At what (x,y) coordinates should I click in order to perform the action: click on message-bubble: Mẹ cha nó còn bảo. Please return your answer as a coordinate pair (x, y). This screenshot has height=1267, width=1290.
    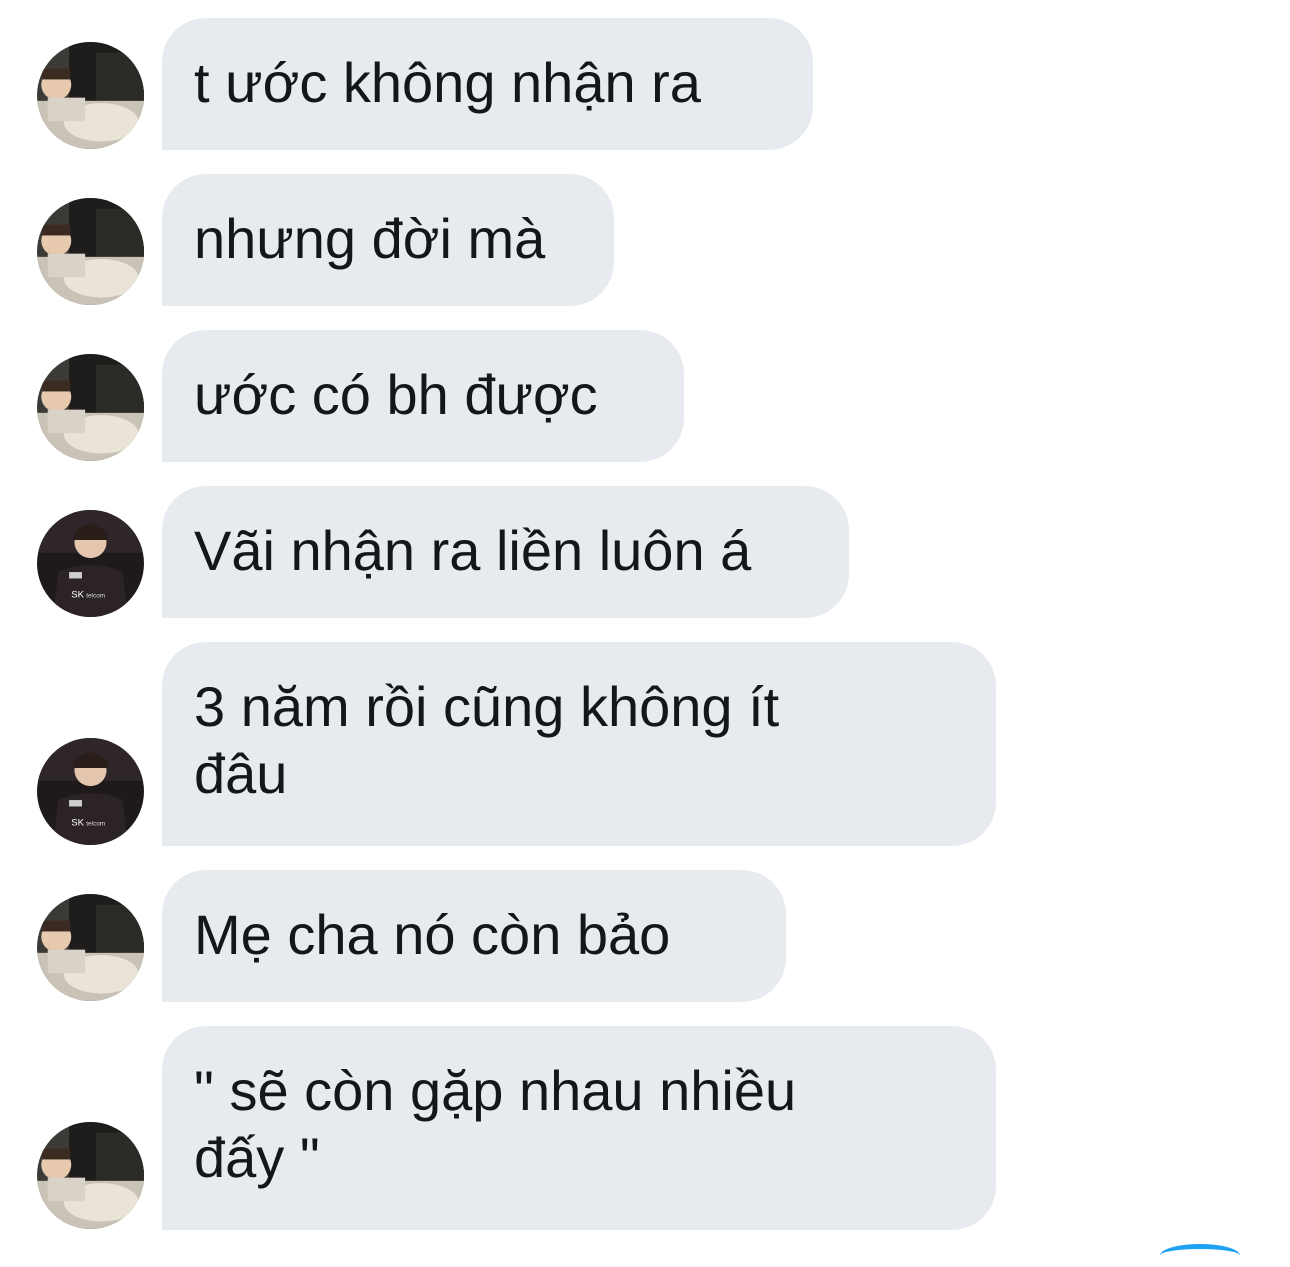
    Looking at the image, I should click on (474, 936).